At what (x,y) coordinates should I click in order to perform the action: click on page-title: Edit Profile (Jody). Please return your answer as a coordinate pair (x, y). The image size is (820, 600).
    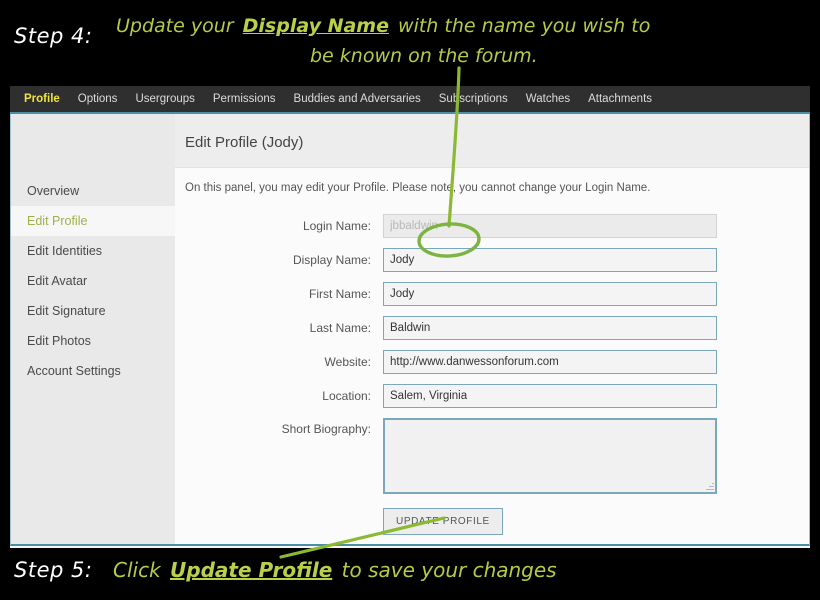
    Looking at the image, I should click on (492, 140).